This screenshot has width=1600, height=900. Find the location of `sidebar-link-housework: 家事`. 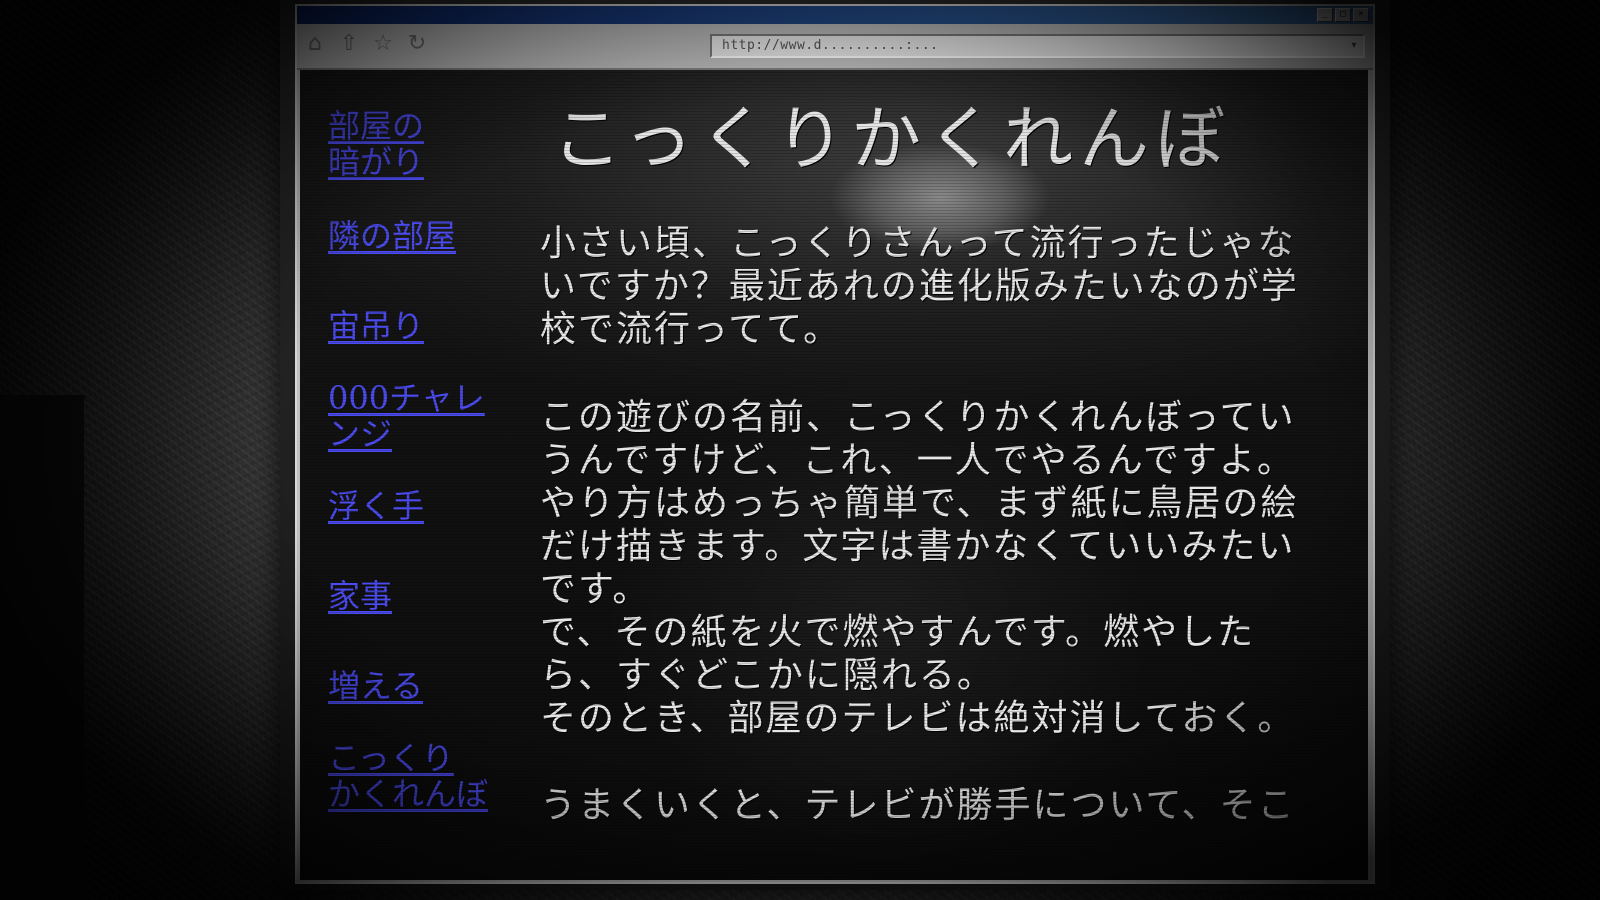

sidebar-link-housework: 家事 is located at coordinates (423, 596).